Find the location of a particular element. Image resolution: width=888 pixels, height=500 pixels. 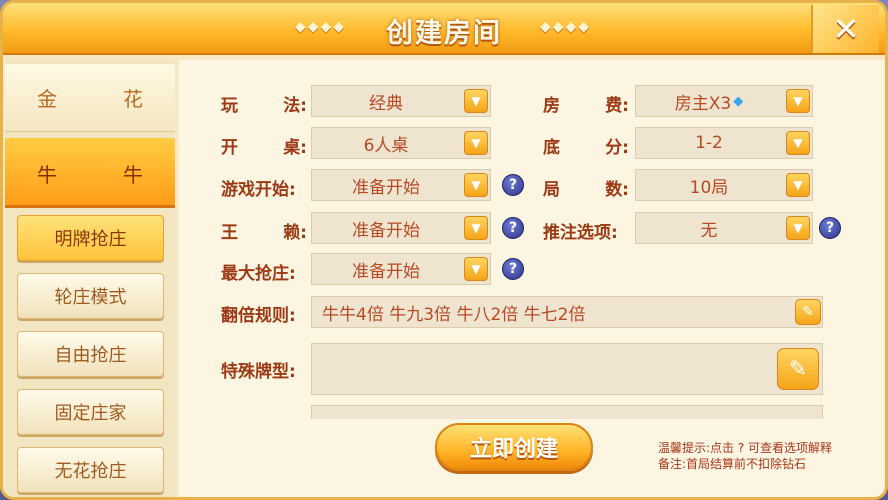

wild-select: 准备开始 ▼ is located at coordinates (401, 228).